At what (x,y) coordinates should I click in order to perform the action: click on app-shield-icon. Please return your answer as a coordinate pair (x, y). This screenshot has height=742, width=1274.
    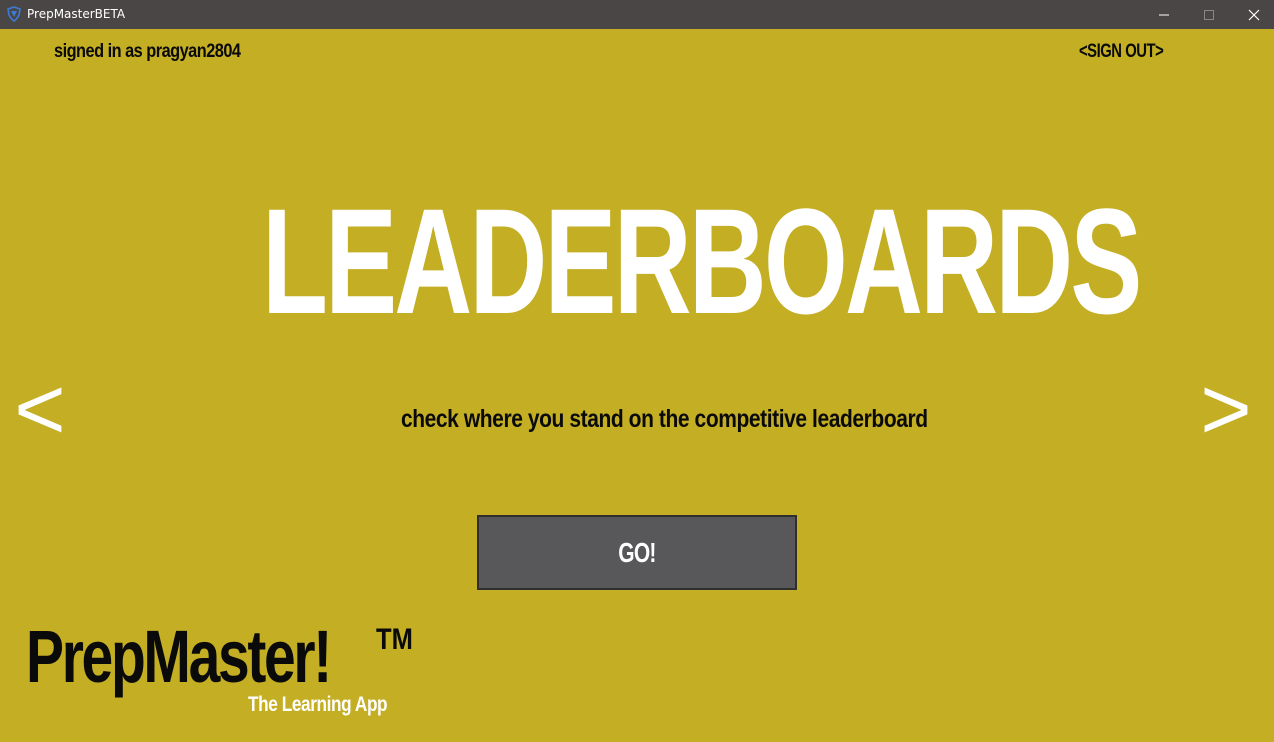
    Looking at the image, I should click on (14, 14).